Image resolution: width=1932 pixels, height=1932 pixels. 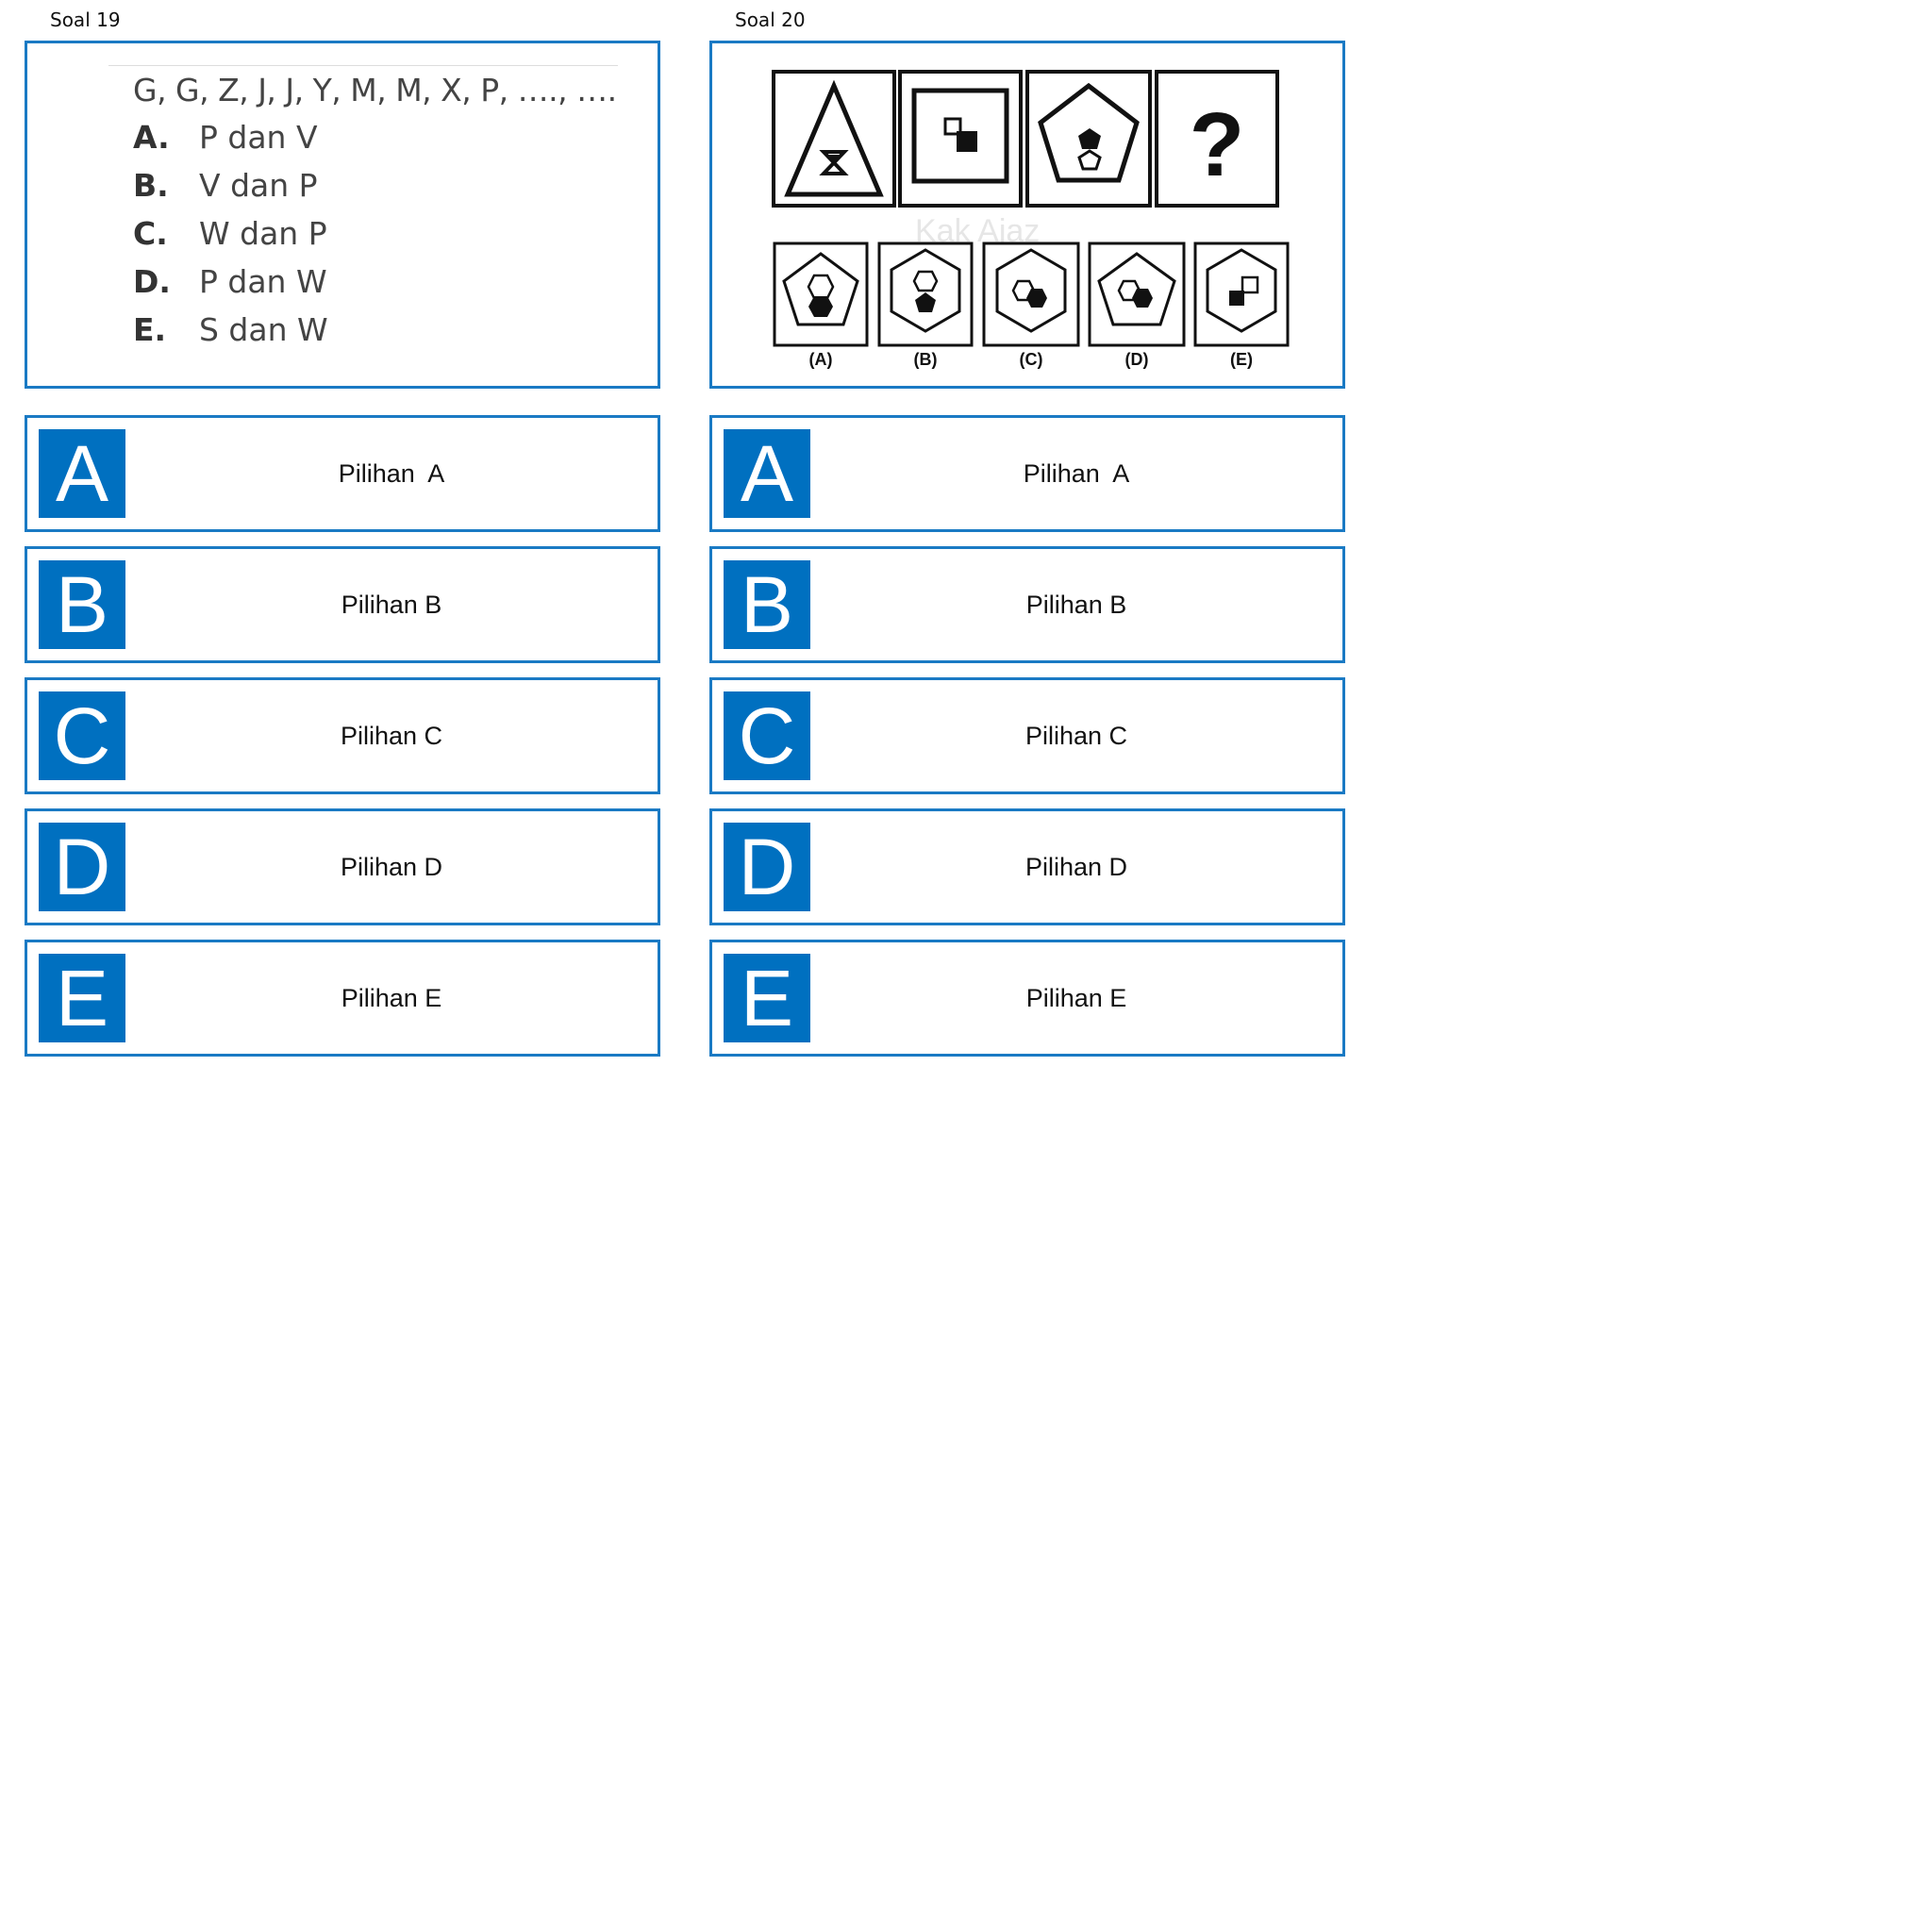 What do you see at coordinates (926, 359) in the screenshot?
I see `answer-label-b: (B)` at bounding box center [926, 359].